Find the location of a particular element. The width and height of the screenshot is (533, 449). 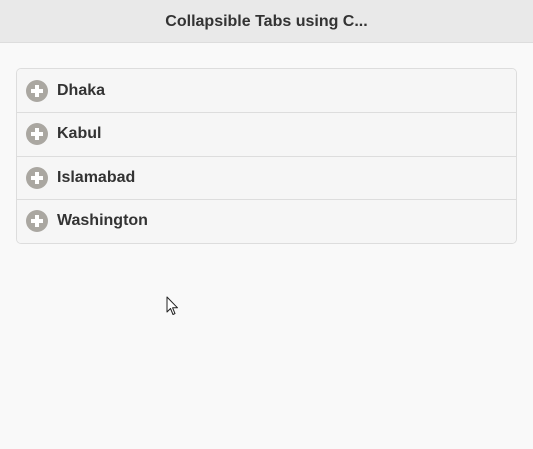

collapsible-item-kabul: Kabul is located at coordinates (266, 134).